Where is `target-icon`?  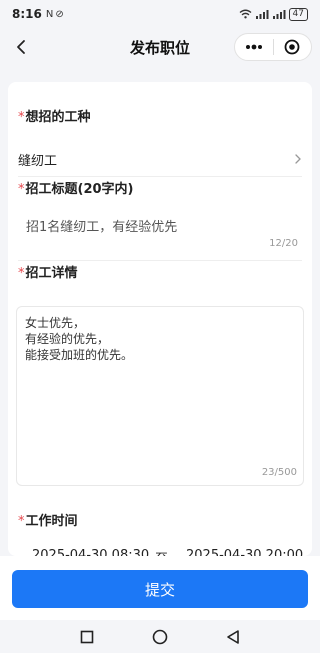
target-icon is located at coordinates (292, 47).